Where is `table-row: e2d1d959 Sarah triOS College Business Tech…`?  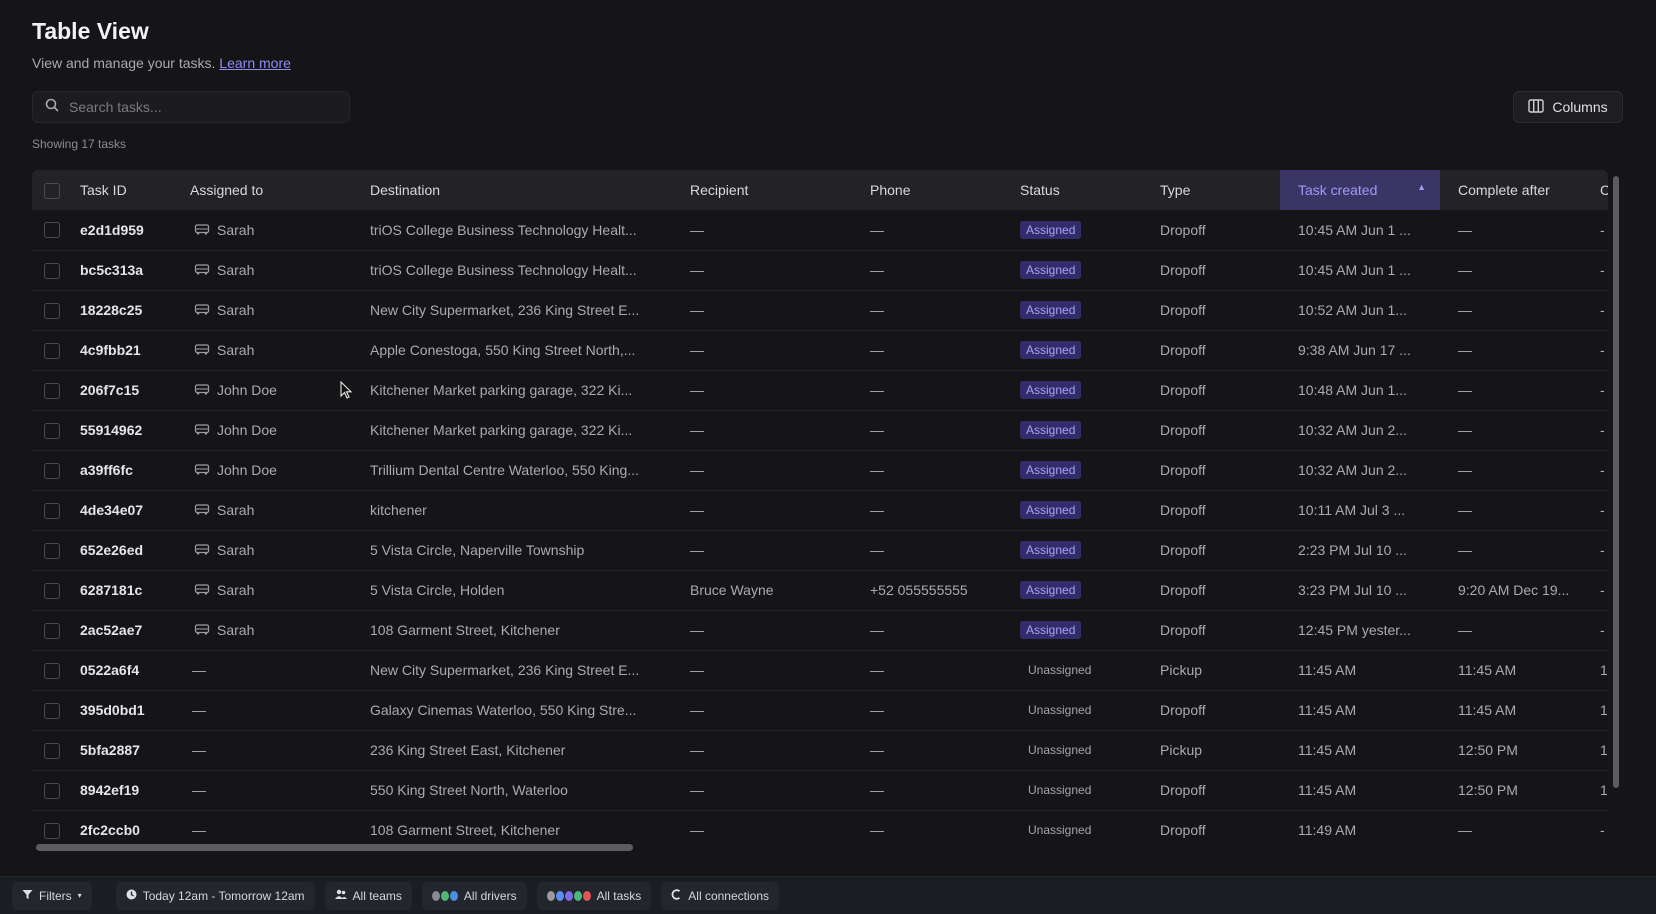 table-row: e2d1d959 Sarah triOS College Business Tech… is located at coordinates (820, 230).